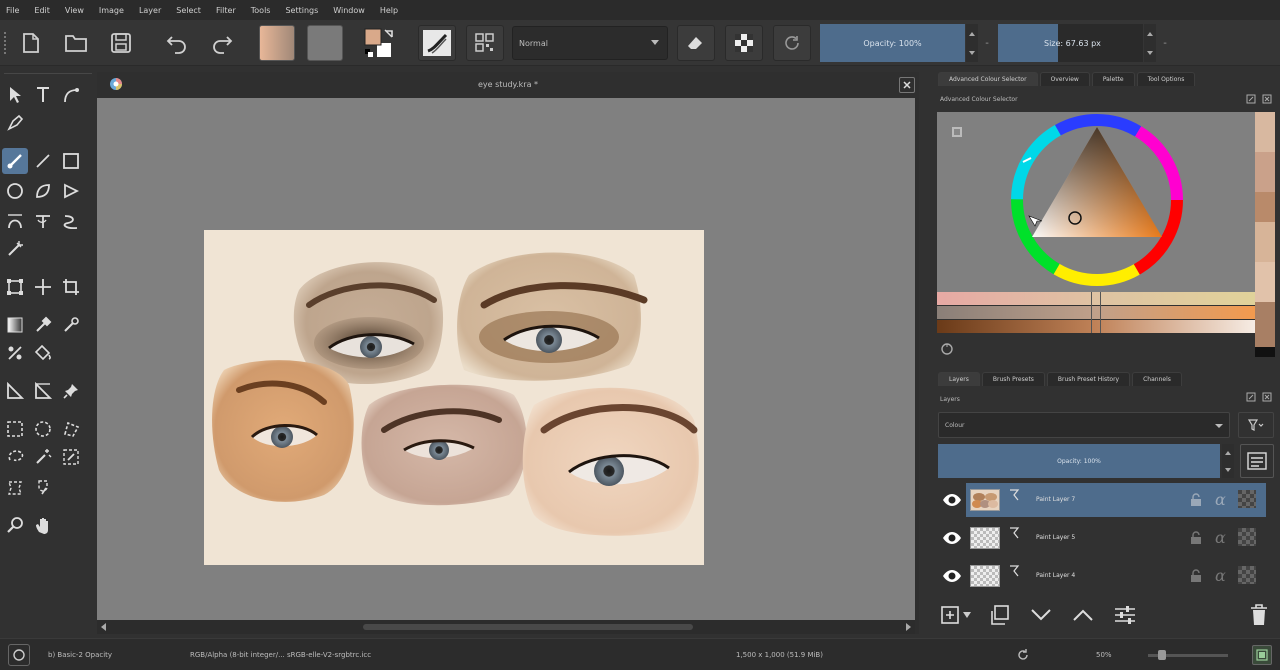 The height and width of the screenshot is (670, 1280). Describe the element at coordinates (1070, 43) in the screenshot. I see `size-slider: Size: 67.63 px` at that location.